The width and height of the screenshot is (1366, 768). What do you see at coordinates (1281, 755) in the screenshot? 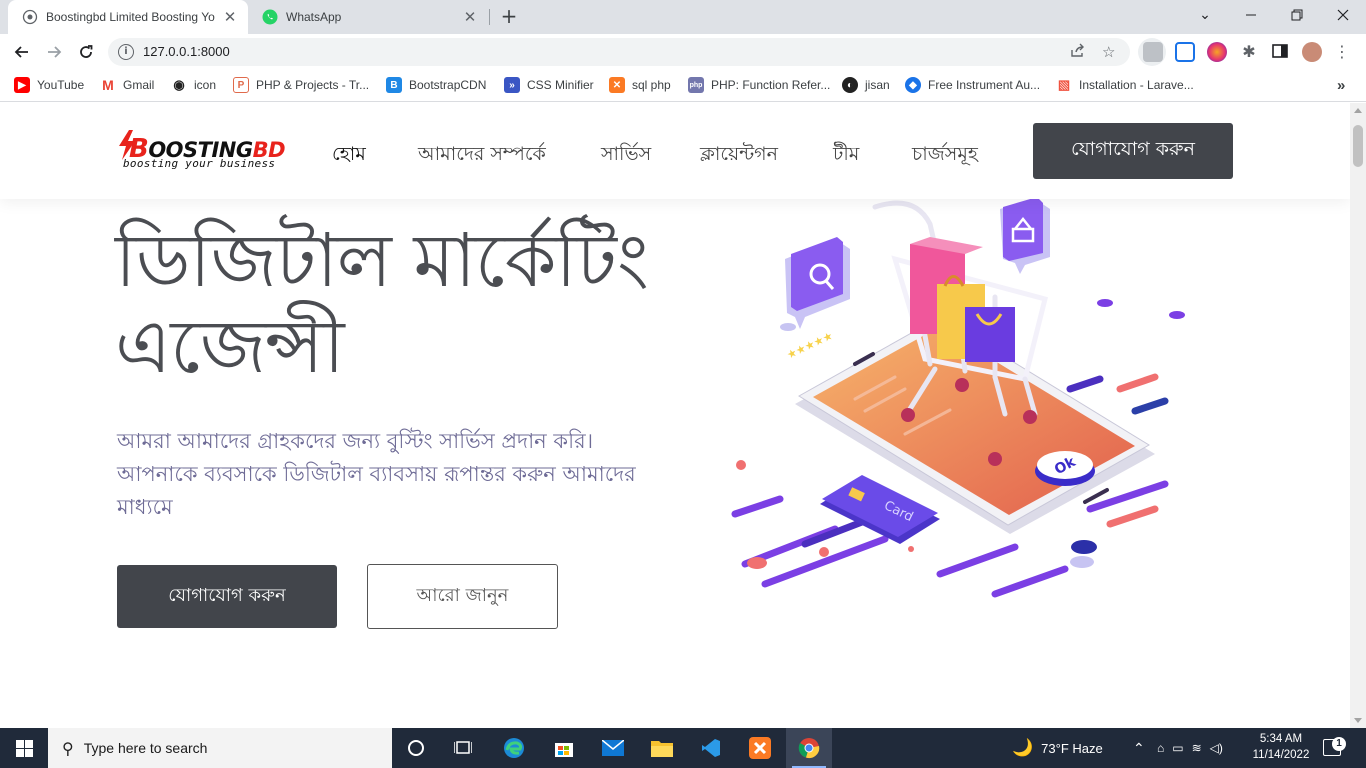
I see `clock-date: 11/14/2022` at bounding box center [1281, 755].